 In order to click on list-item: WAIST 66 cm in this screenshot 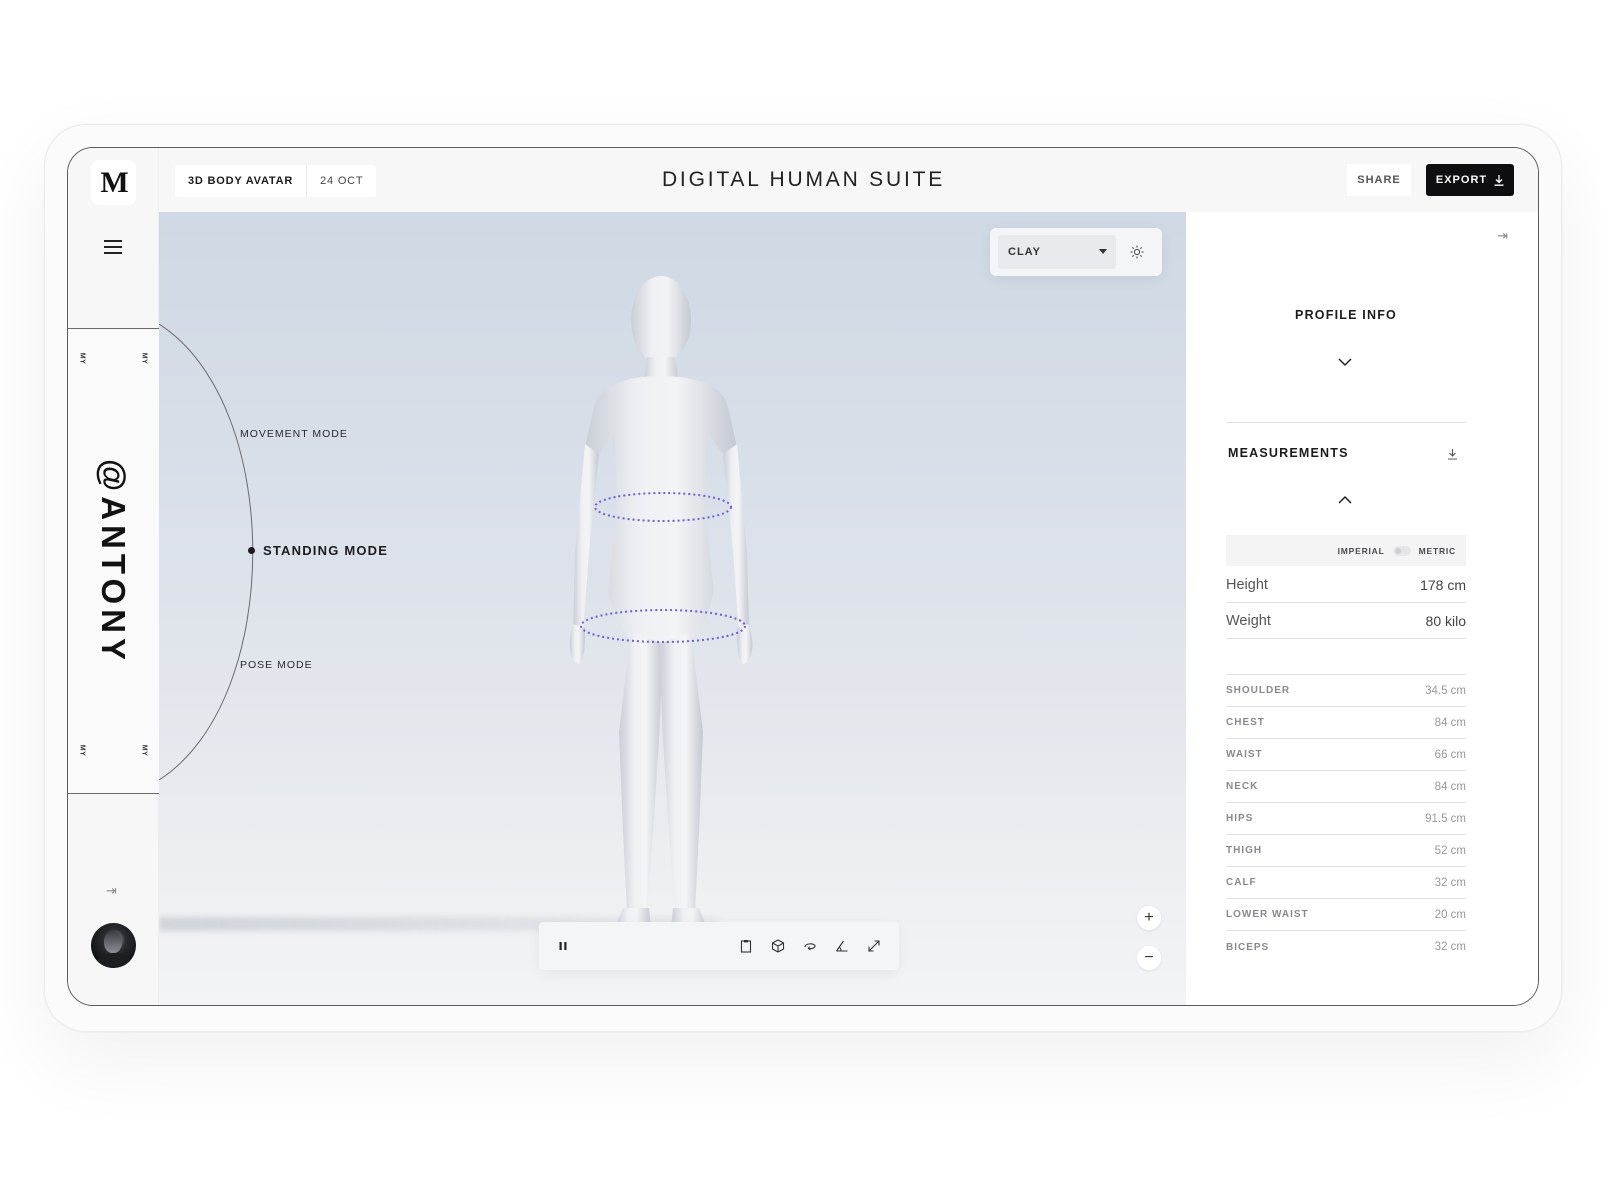, I will do `click(1346, 755)`.